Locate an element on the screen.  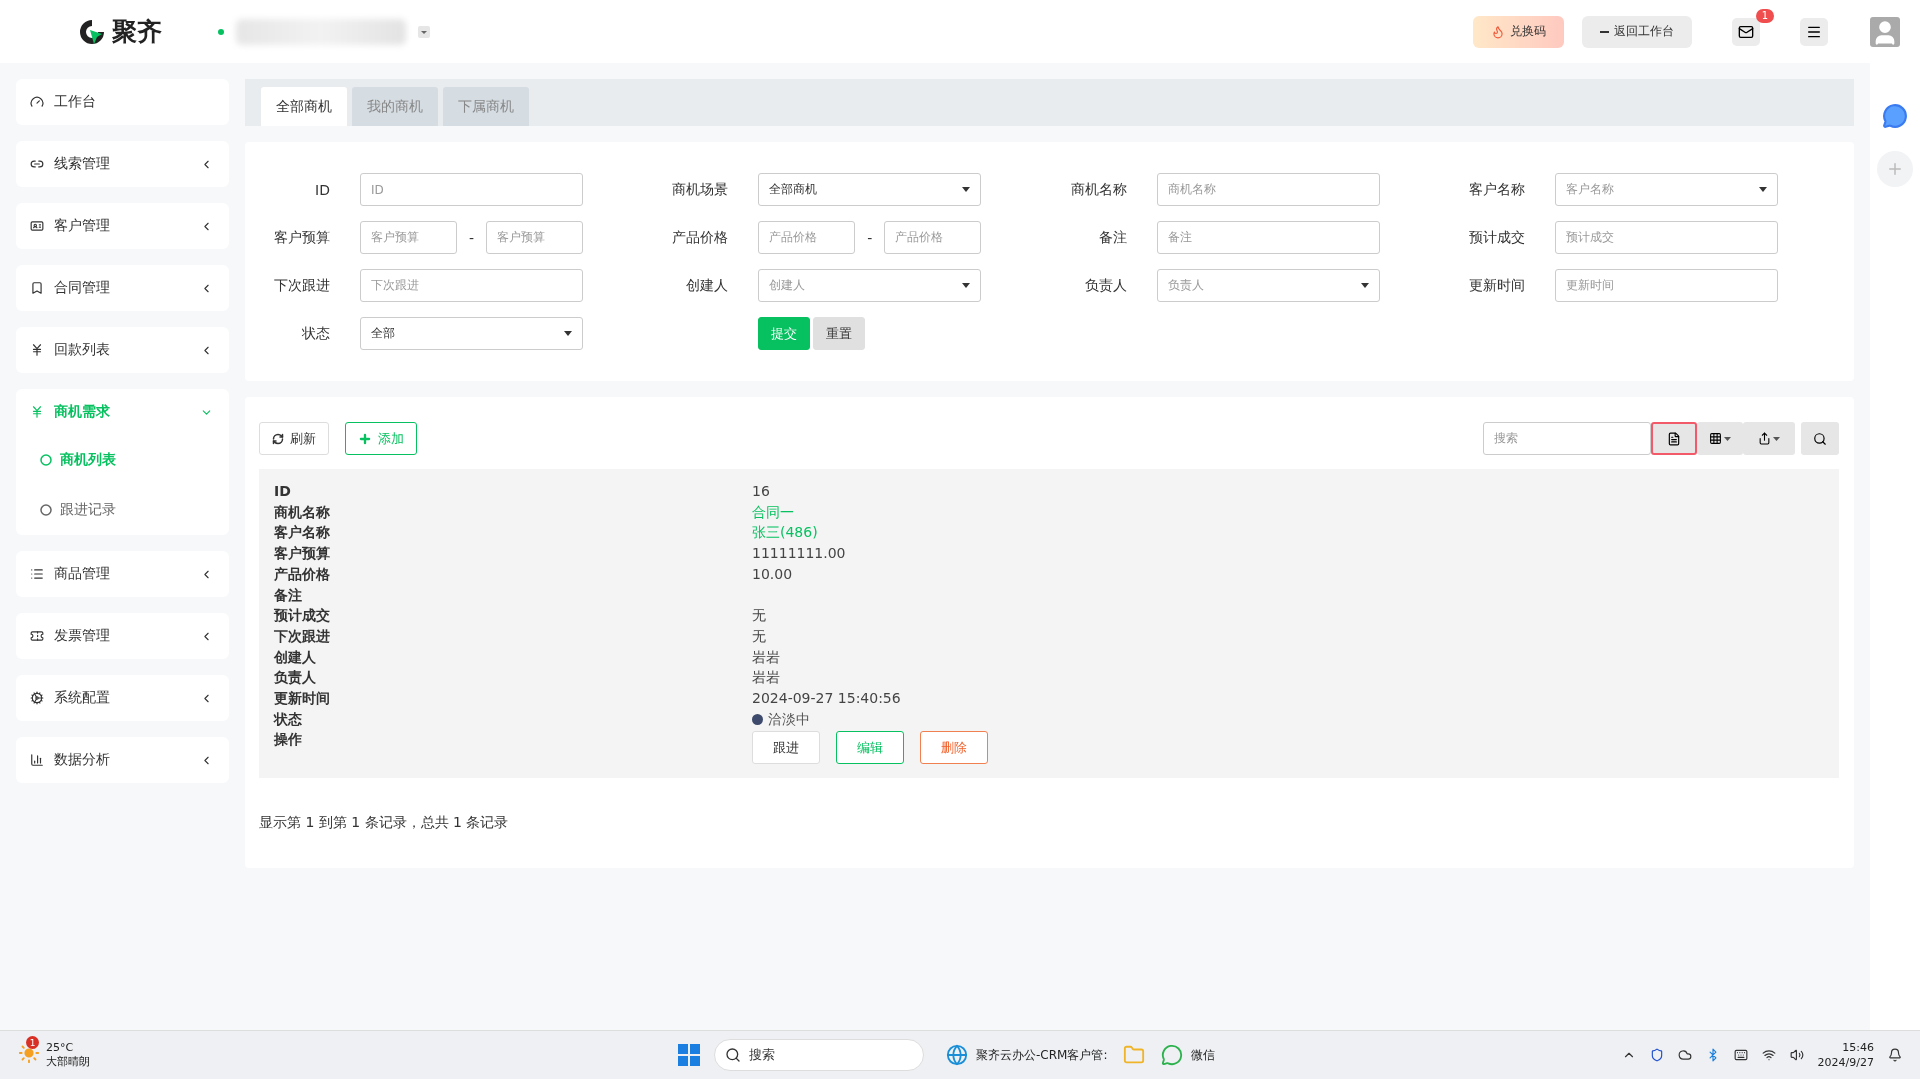
field-value: 10.00 is located at coordinates (773, 574).